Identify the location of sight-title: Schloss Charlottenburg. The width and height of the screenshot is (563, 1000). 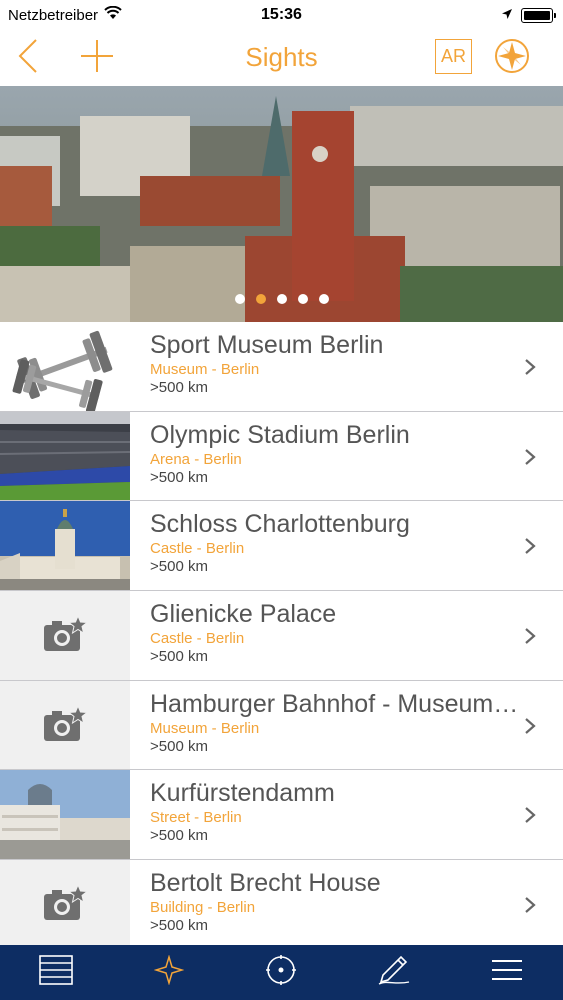
(280, 524).